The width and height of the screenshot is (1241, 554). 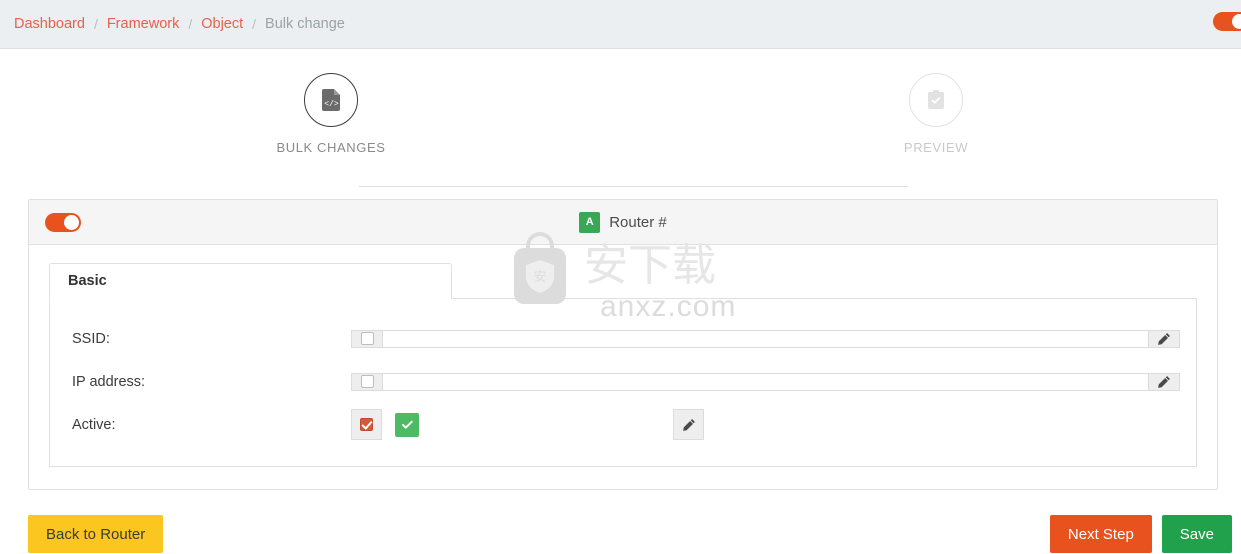 What do you see at coordinates (623, 424) in the screenshot?
I see `form-row-active: Active:` at bounding box center [623, 424].